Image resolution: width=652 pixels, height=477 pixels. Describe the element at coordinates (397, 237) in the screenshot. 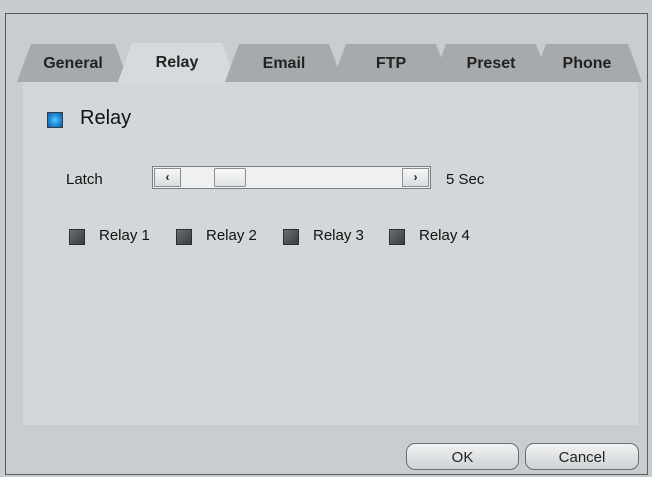

I see `relay-4-checkbox` at that location.